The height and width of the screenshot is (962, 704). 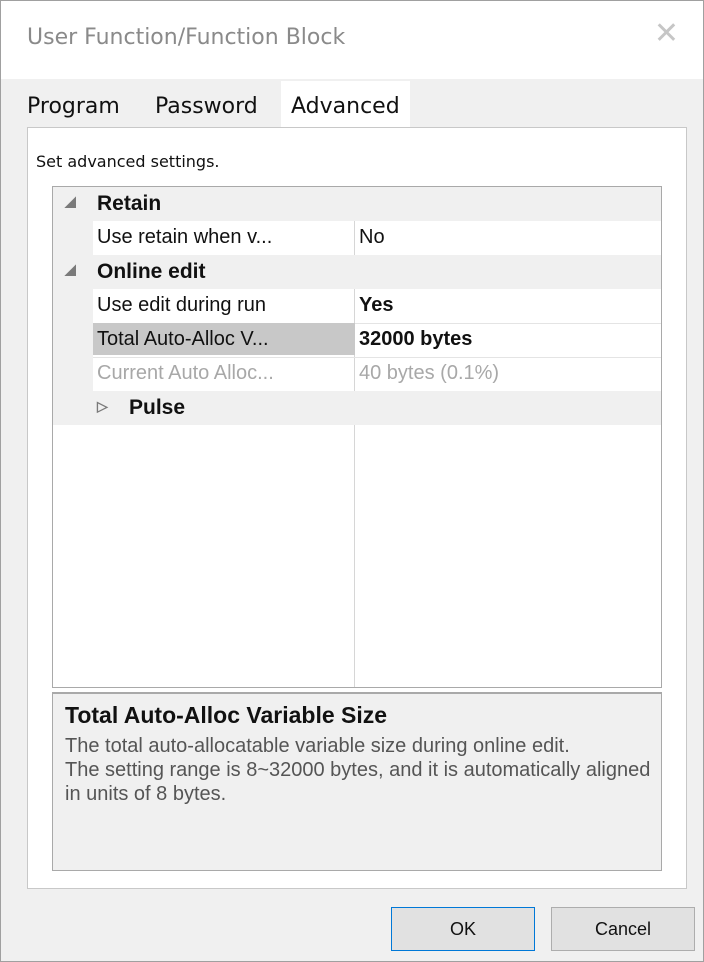 I want to click on property-name: Use edit during run, so click(x=181, y=305).